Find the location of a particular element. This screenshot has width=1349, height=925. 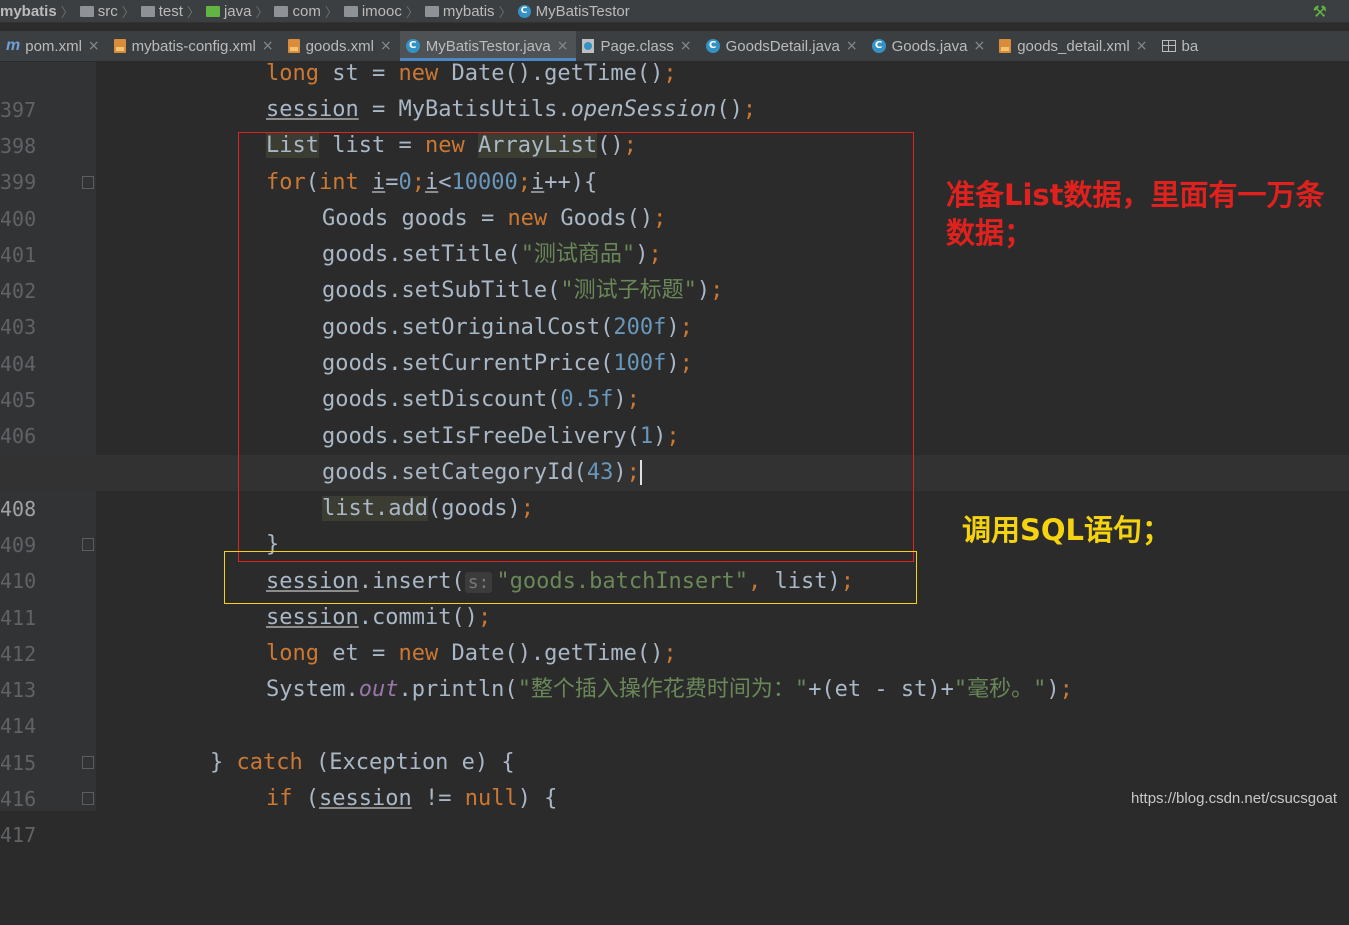

breadcrumb-item-imooc: imooc 〉 is located at coordinates (384, 11).